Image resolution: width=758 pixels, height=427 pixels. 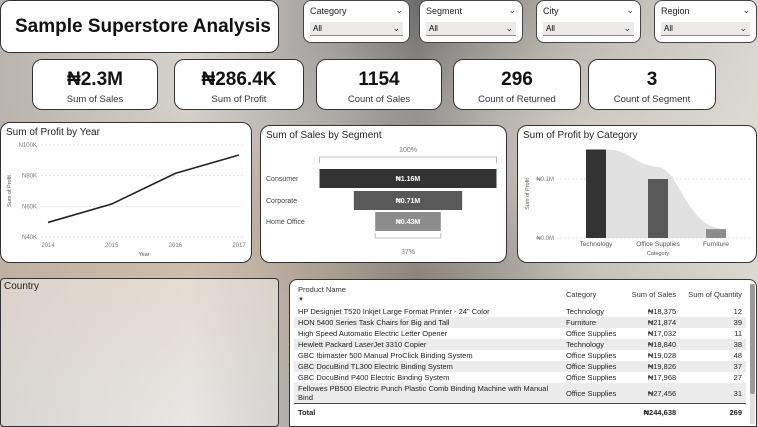 I want to click on sort-down-icon: ▼, so click(x=301, y=300).